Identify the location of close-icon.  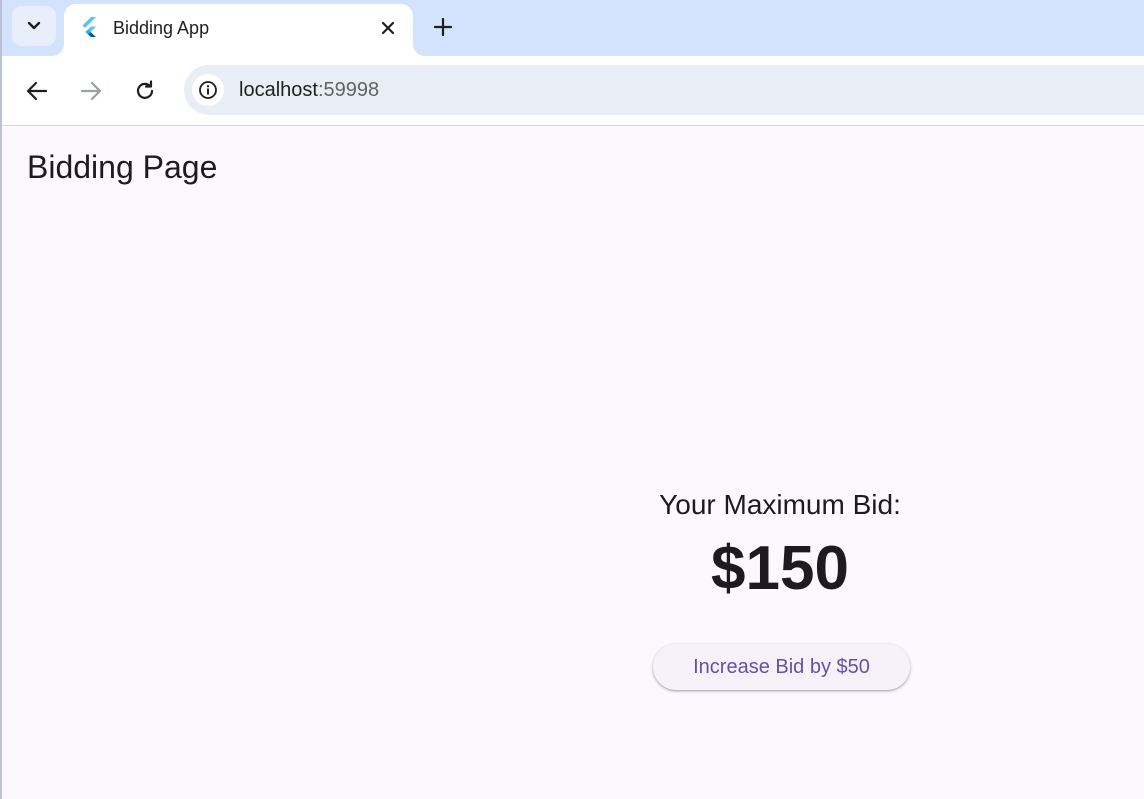
(388, 28).